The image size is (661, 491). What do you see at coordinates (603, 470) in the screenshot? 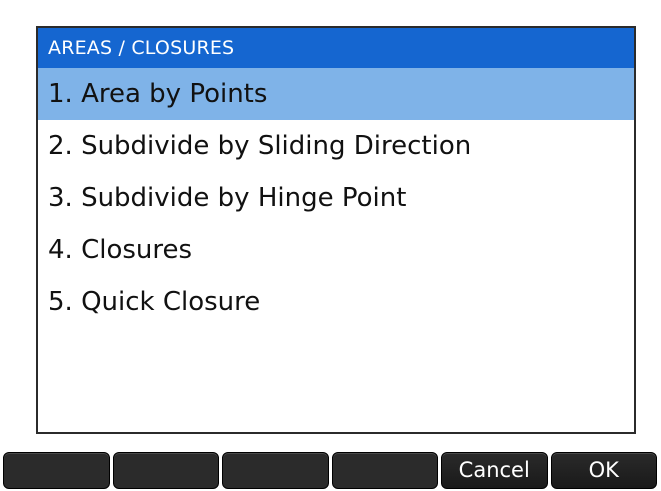
I see `ok-button: OK` at bounding box center [603, 470].